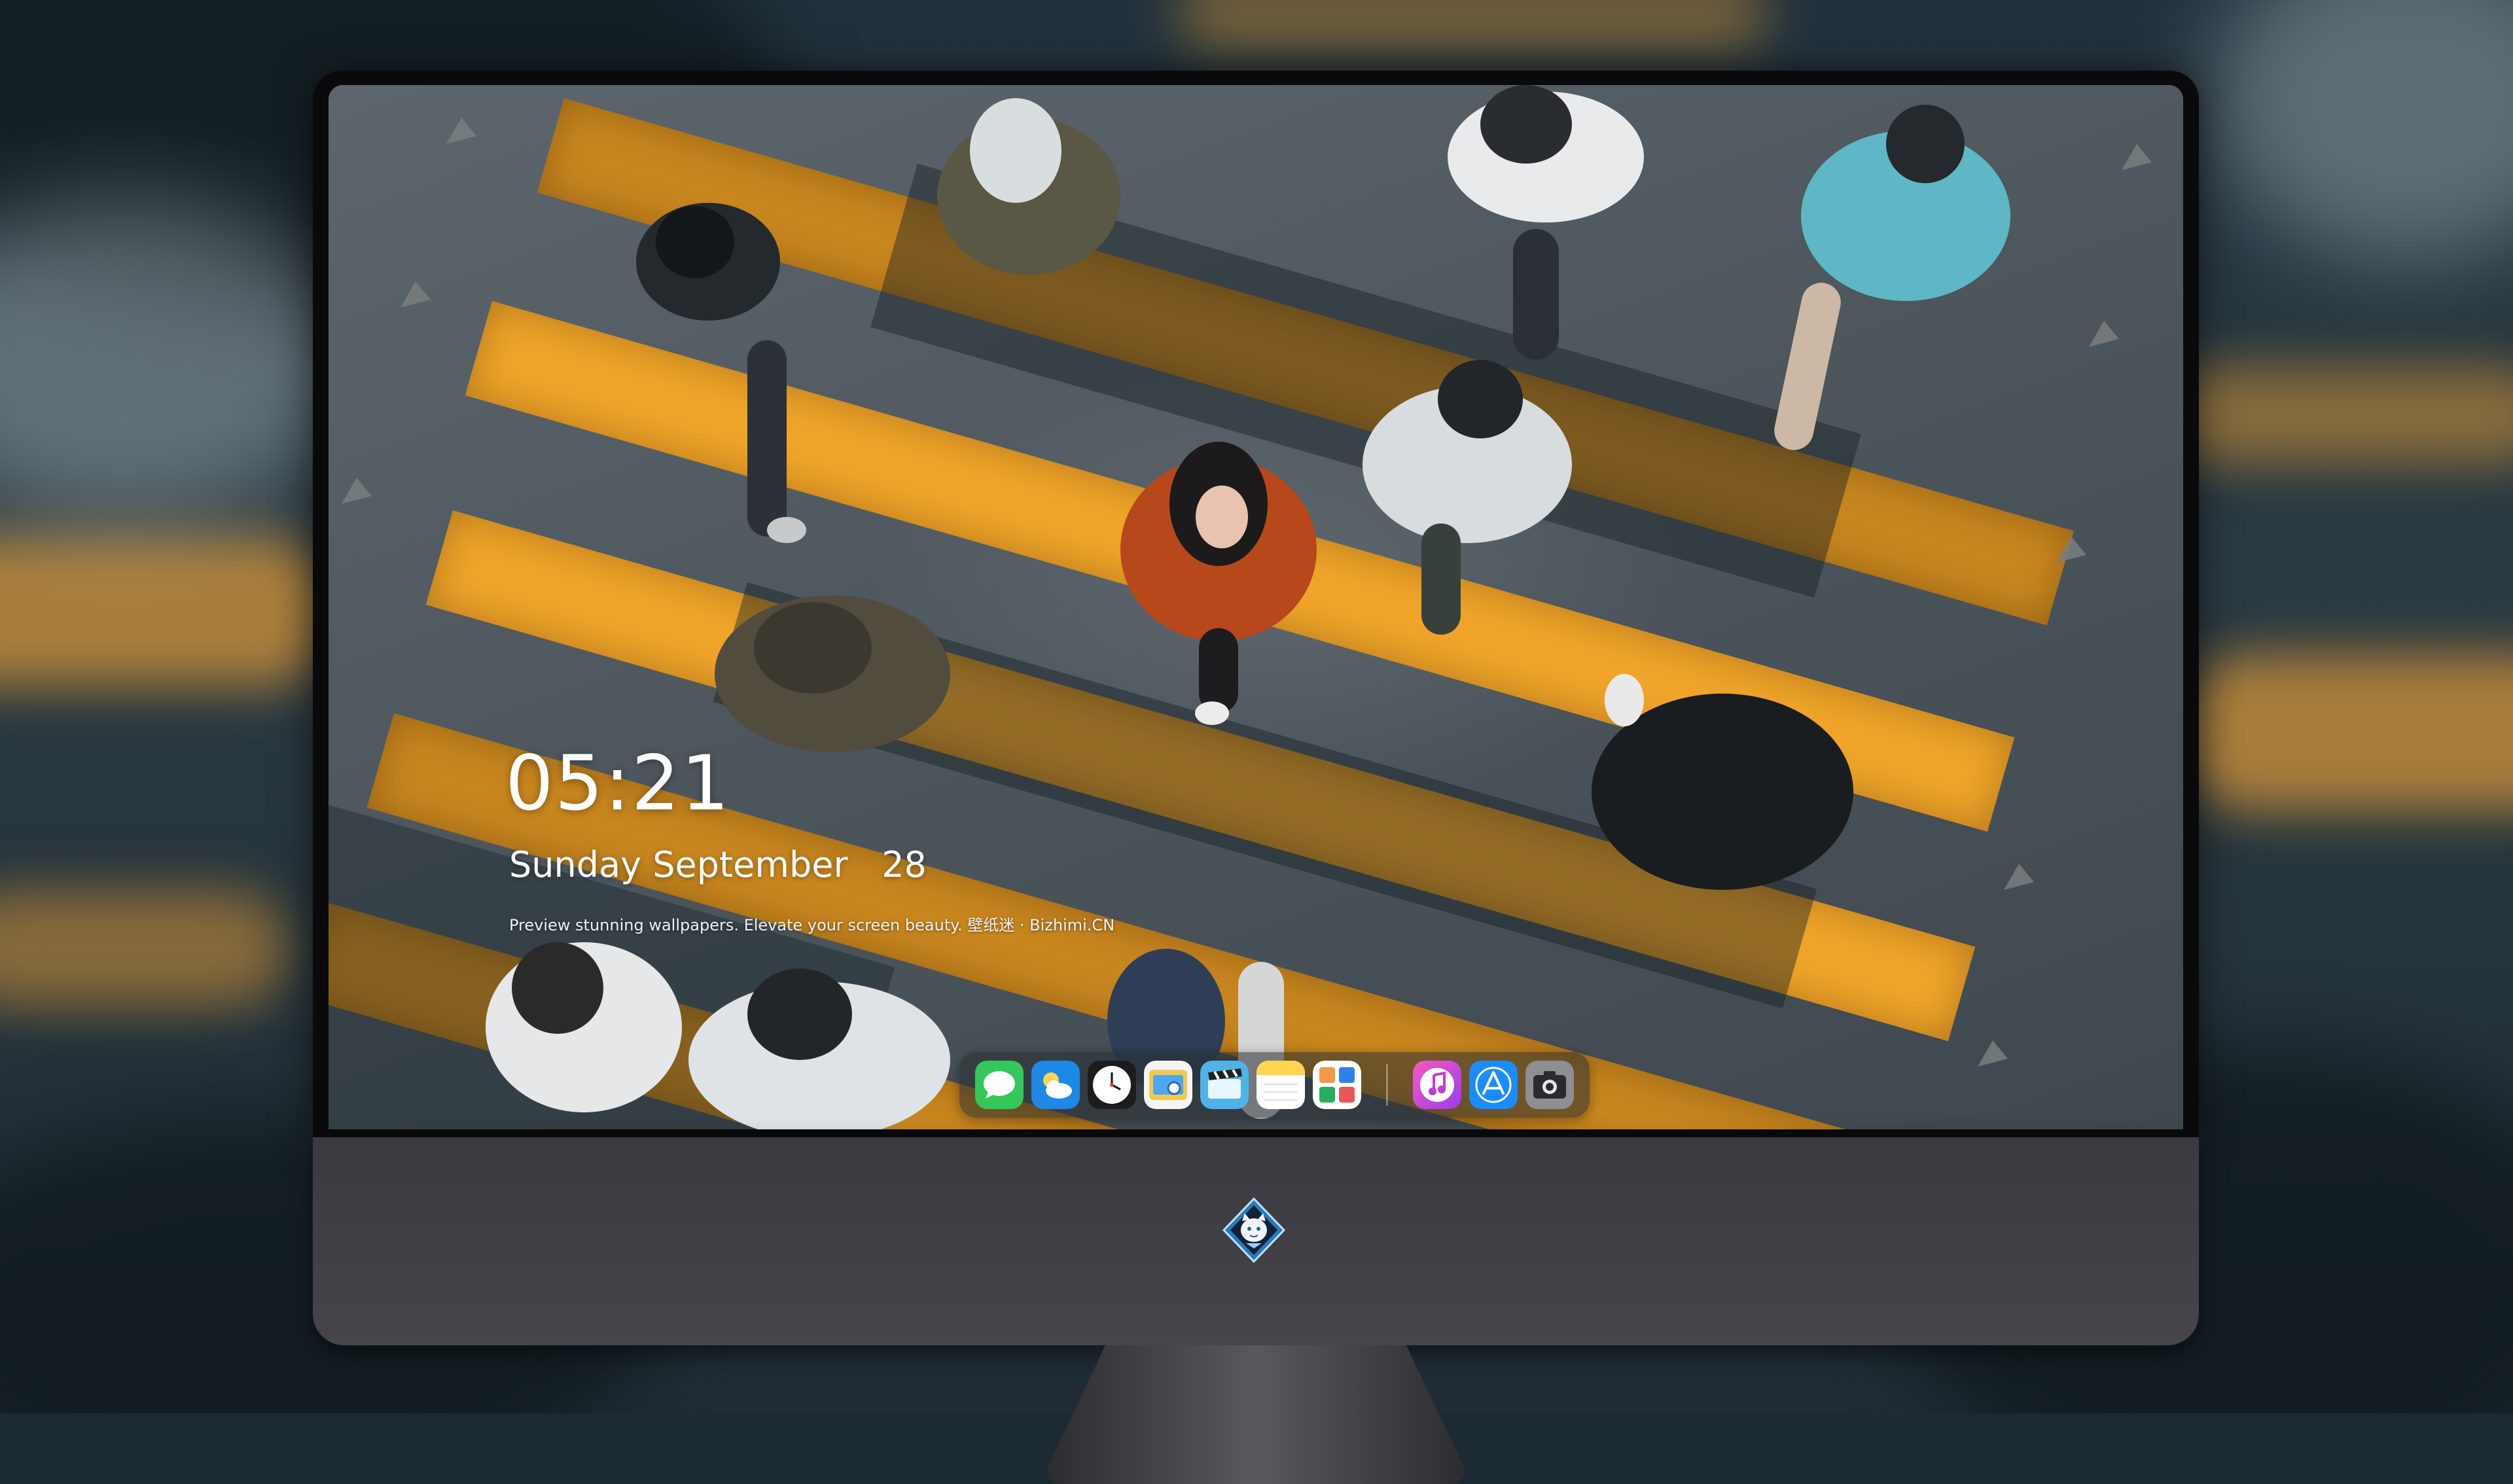  What do you see at coordinates (1055, 1085) in the screenshot?
I see `weather-icon` at bounding box center [1055, 1085].